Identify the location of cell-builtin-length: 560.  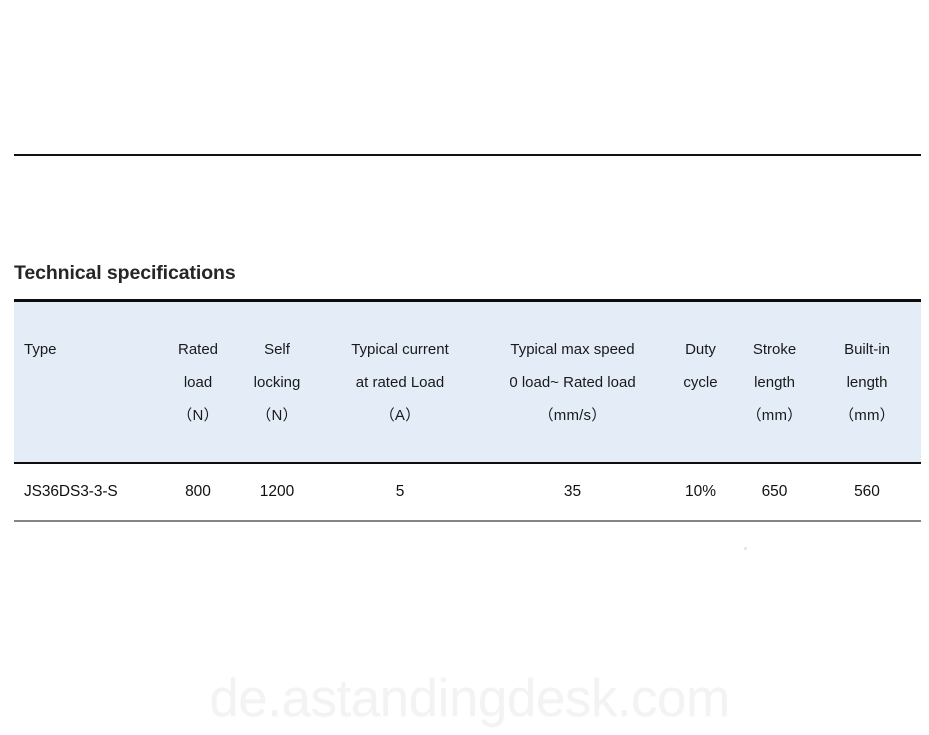
(867, 492).